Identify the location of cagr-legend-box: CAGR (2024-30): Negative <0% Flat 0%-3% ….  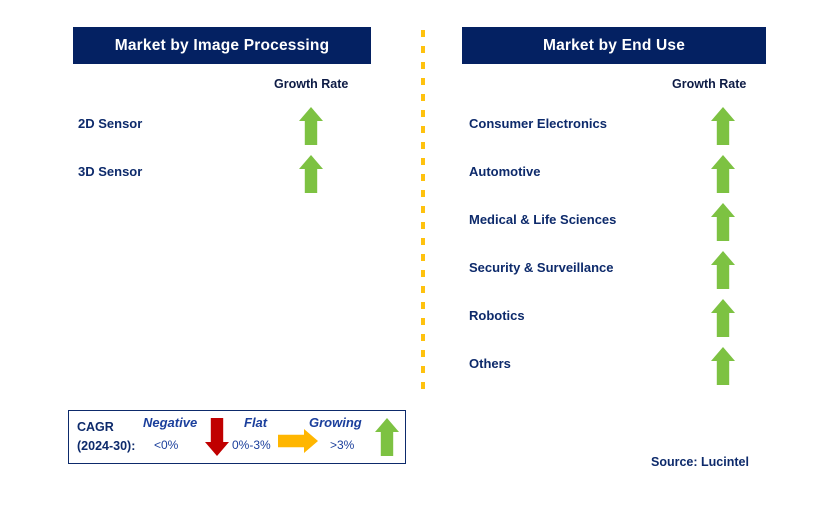
(237, 437).